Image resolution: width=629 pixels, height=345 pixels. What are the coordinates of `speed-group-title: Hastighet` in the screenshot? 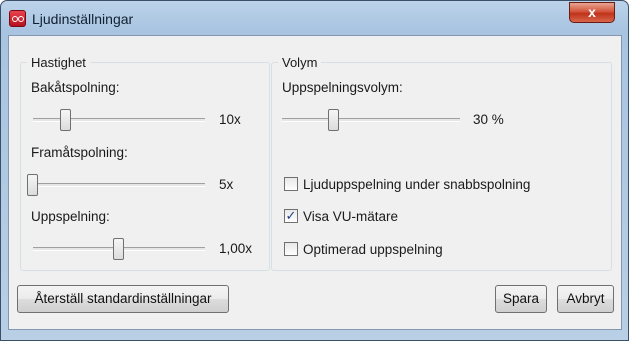 It's located at (58, 62).